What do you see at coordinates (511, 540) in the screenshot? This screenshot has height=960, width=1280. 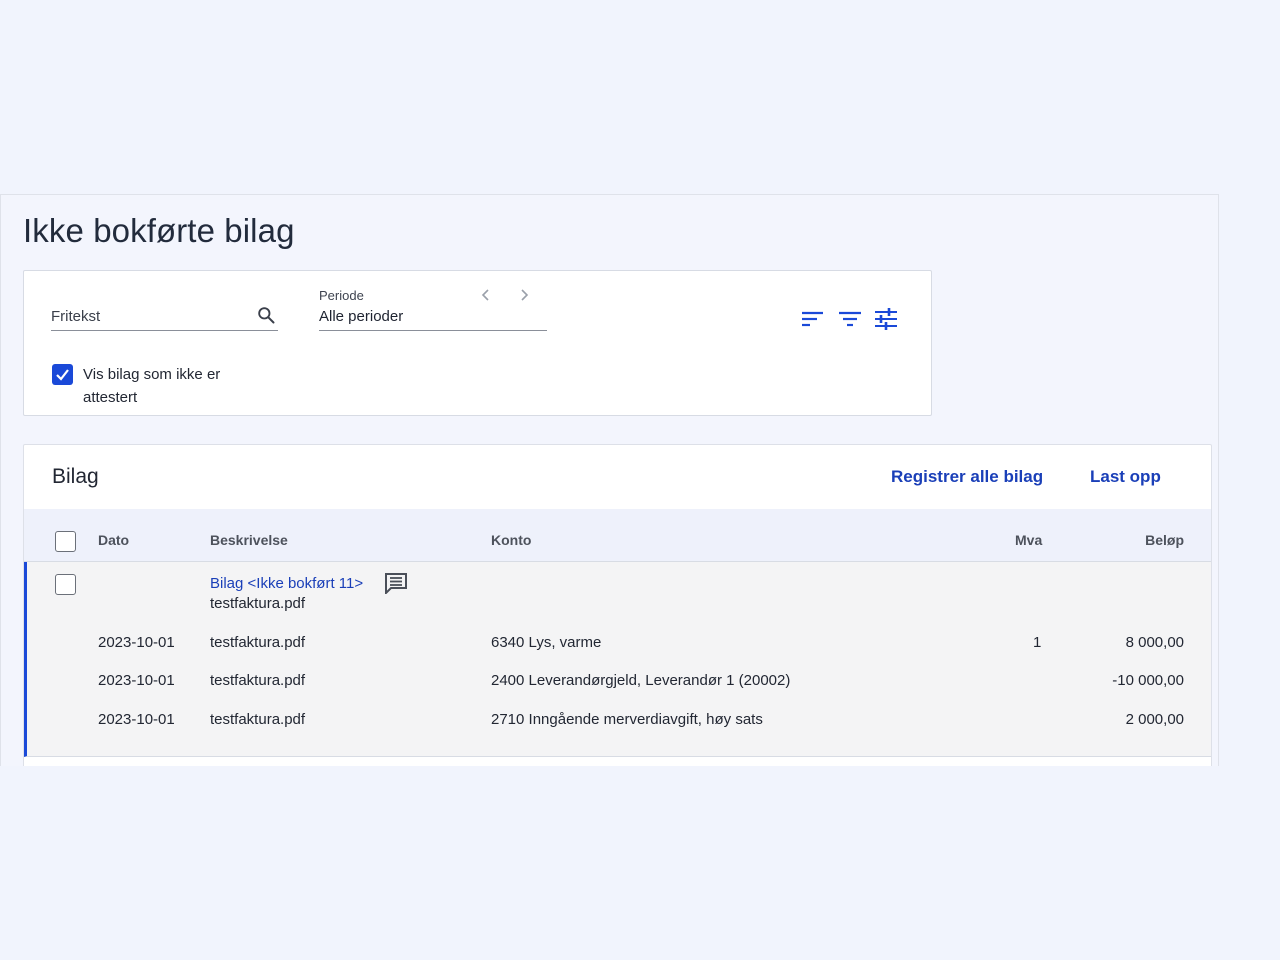 I see `column-konto: Konto` at bounding box center [511, 540].